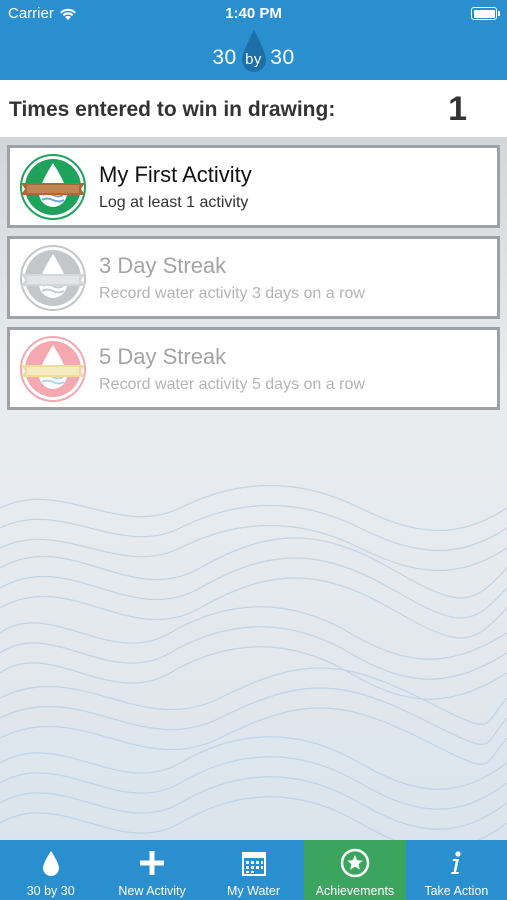 The height and width of the screenshot is (900, 507). I want to click on battery-icon, so click(485, 13).